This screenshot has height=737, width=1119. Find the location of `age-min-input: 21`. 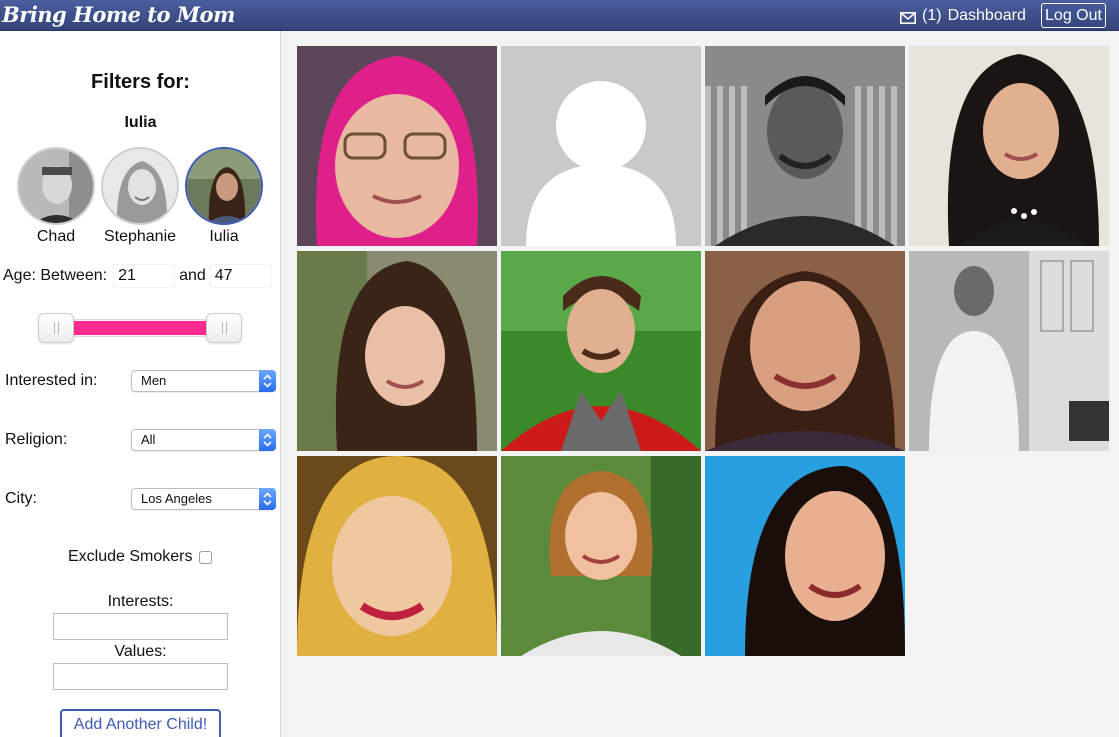

age-min-input: 21 is located at coordinates (144, 276).